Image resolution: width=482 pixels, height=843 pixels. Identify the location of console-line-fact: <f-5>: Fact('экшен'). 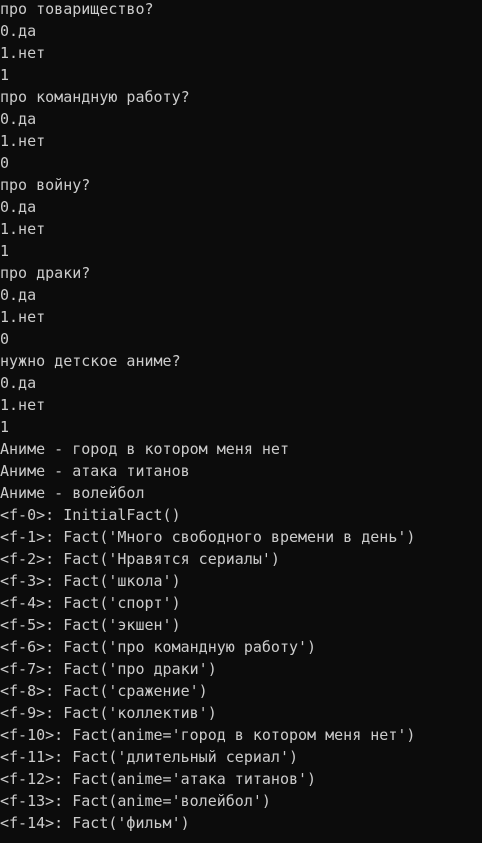
(90, 625).